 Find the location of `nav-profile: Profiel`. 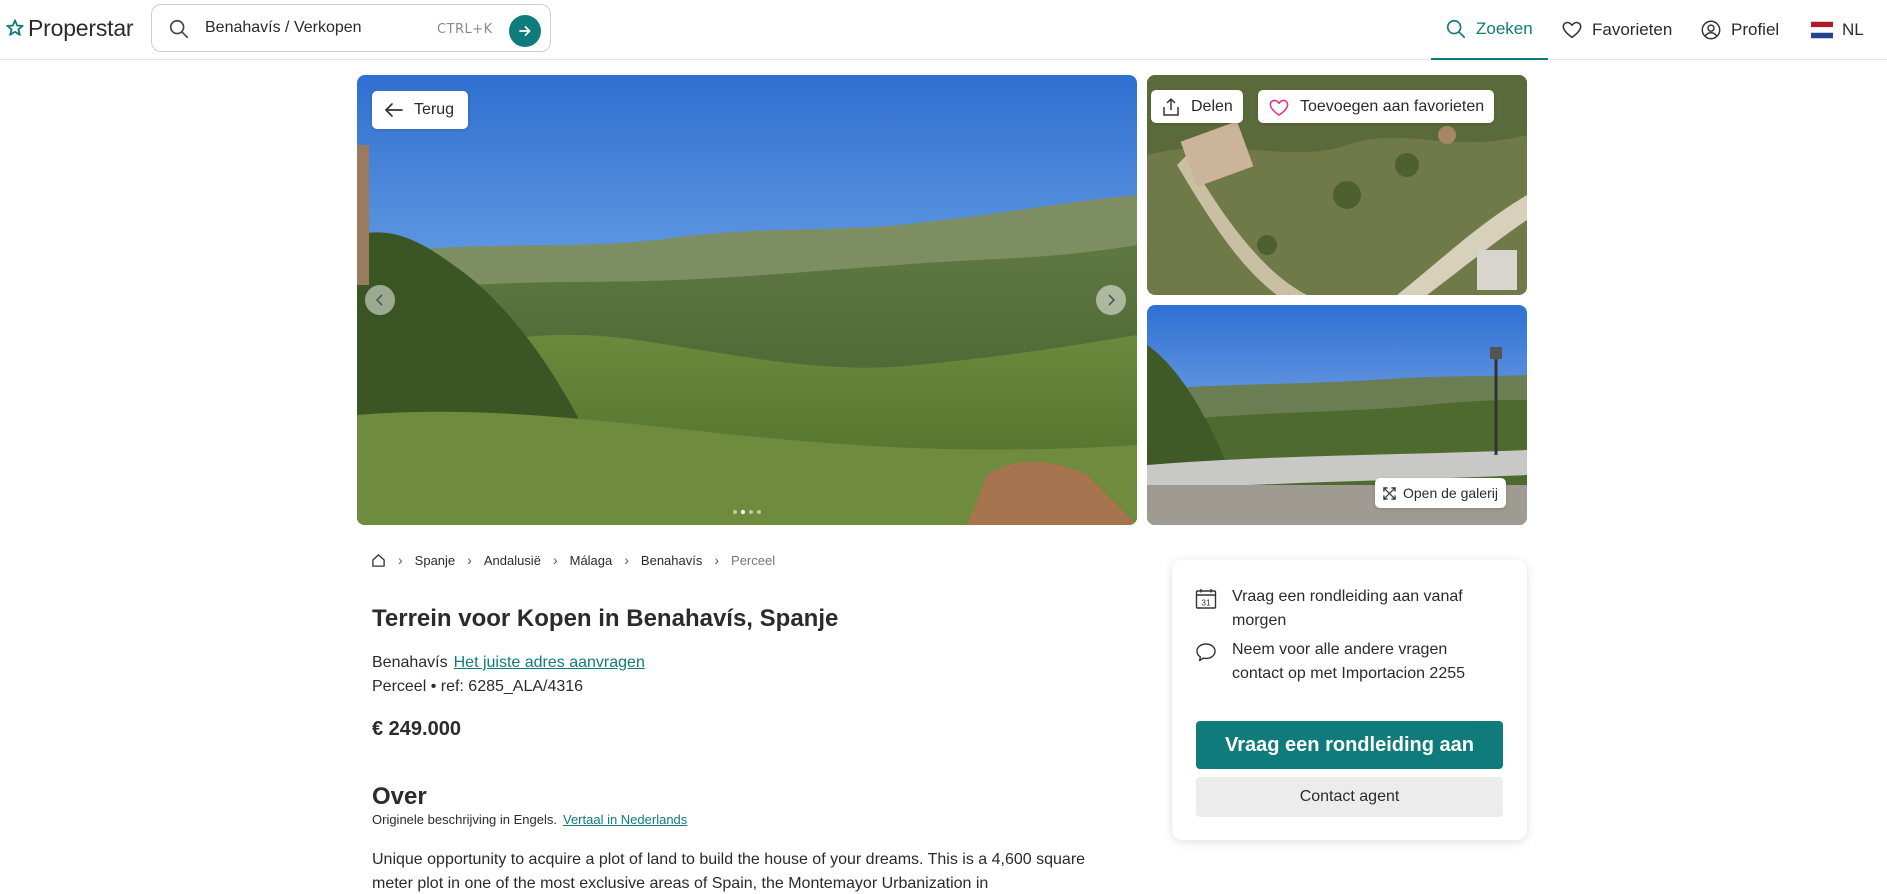

nav-profile: Profiel is located at coordinates (1739, 30).